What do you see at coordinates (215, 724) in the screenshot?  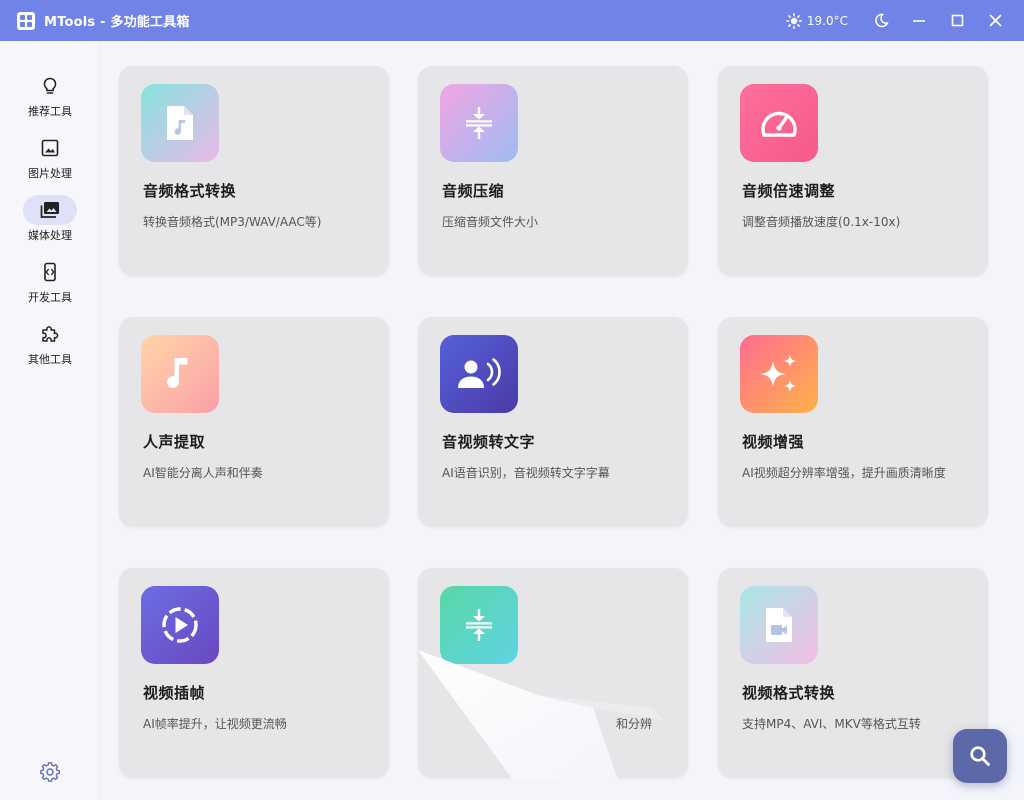 I see `tool-description: AI帧率提升，让视频更流畅` at bounding box center [215, 724].